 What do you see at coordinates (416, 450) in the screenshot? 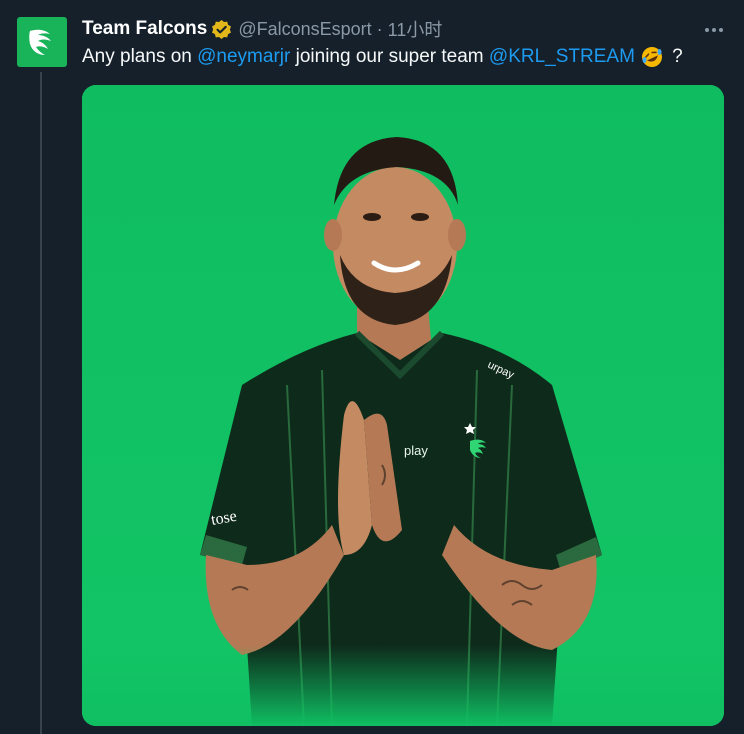
I see `jersey-sponsor-chest: play` at bounding box center [416, 450].